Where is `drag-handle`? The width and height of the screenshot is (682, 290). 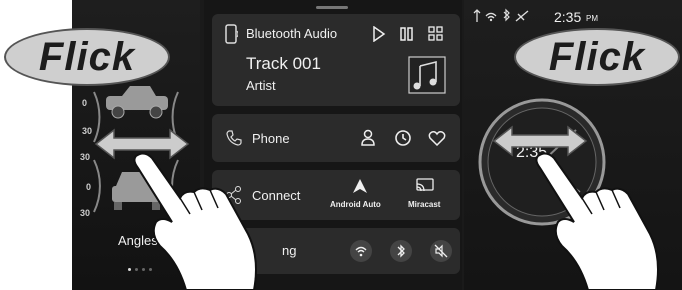
drag-handle is located at coordinates (332, 7).